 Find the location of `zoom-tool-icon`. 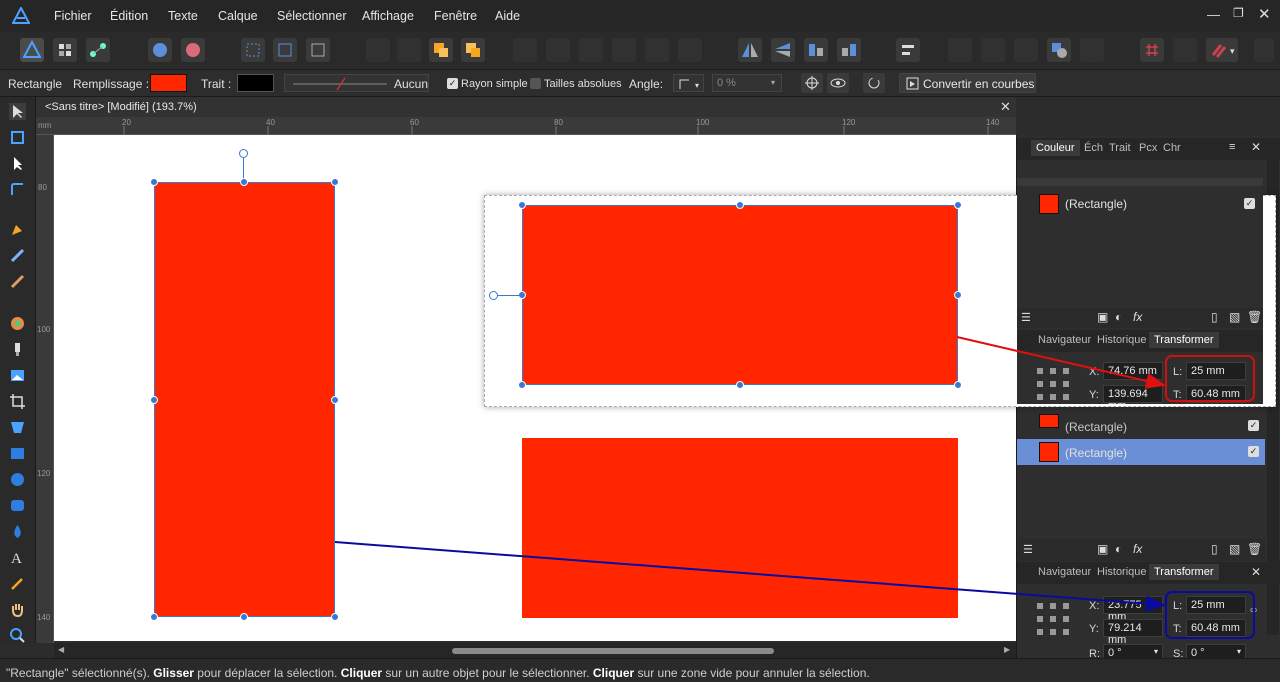

zoom-tool-icon is located at coordinates (17, 635).